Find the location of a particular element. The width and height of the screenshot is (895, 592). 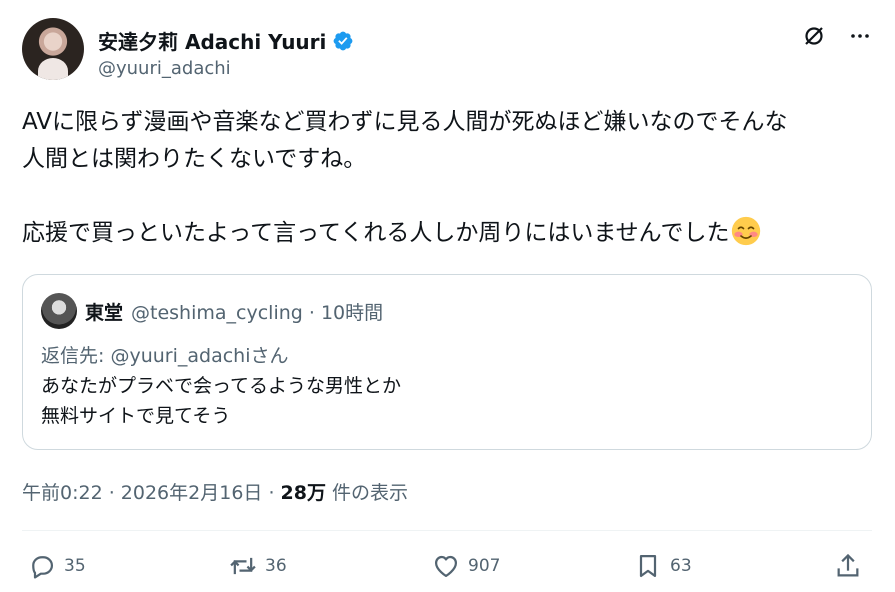

quoted-line: あなたがプラベで会ってるような男性とか is located at coordinates (221, 386).